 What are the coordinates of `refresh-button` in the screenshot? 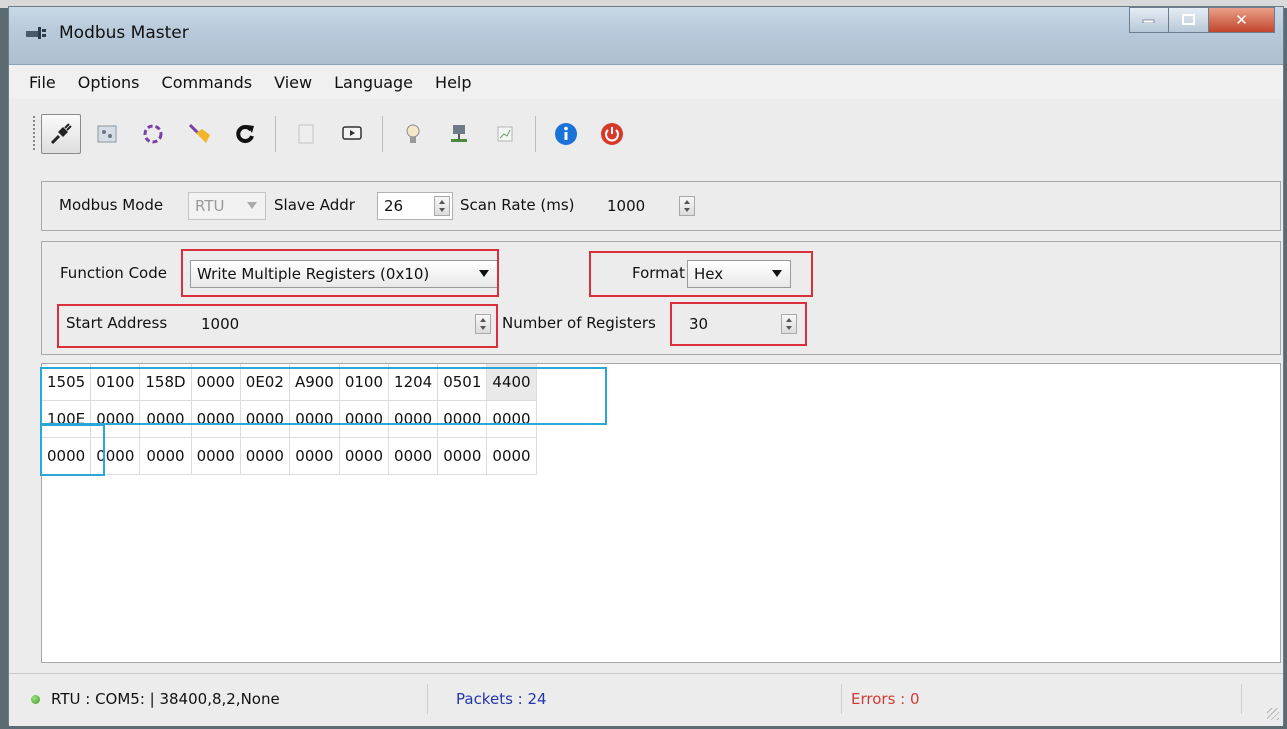 It's located at (245, 134).